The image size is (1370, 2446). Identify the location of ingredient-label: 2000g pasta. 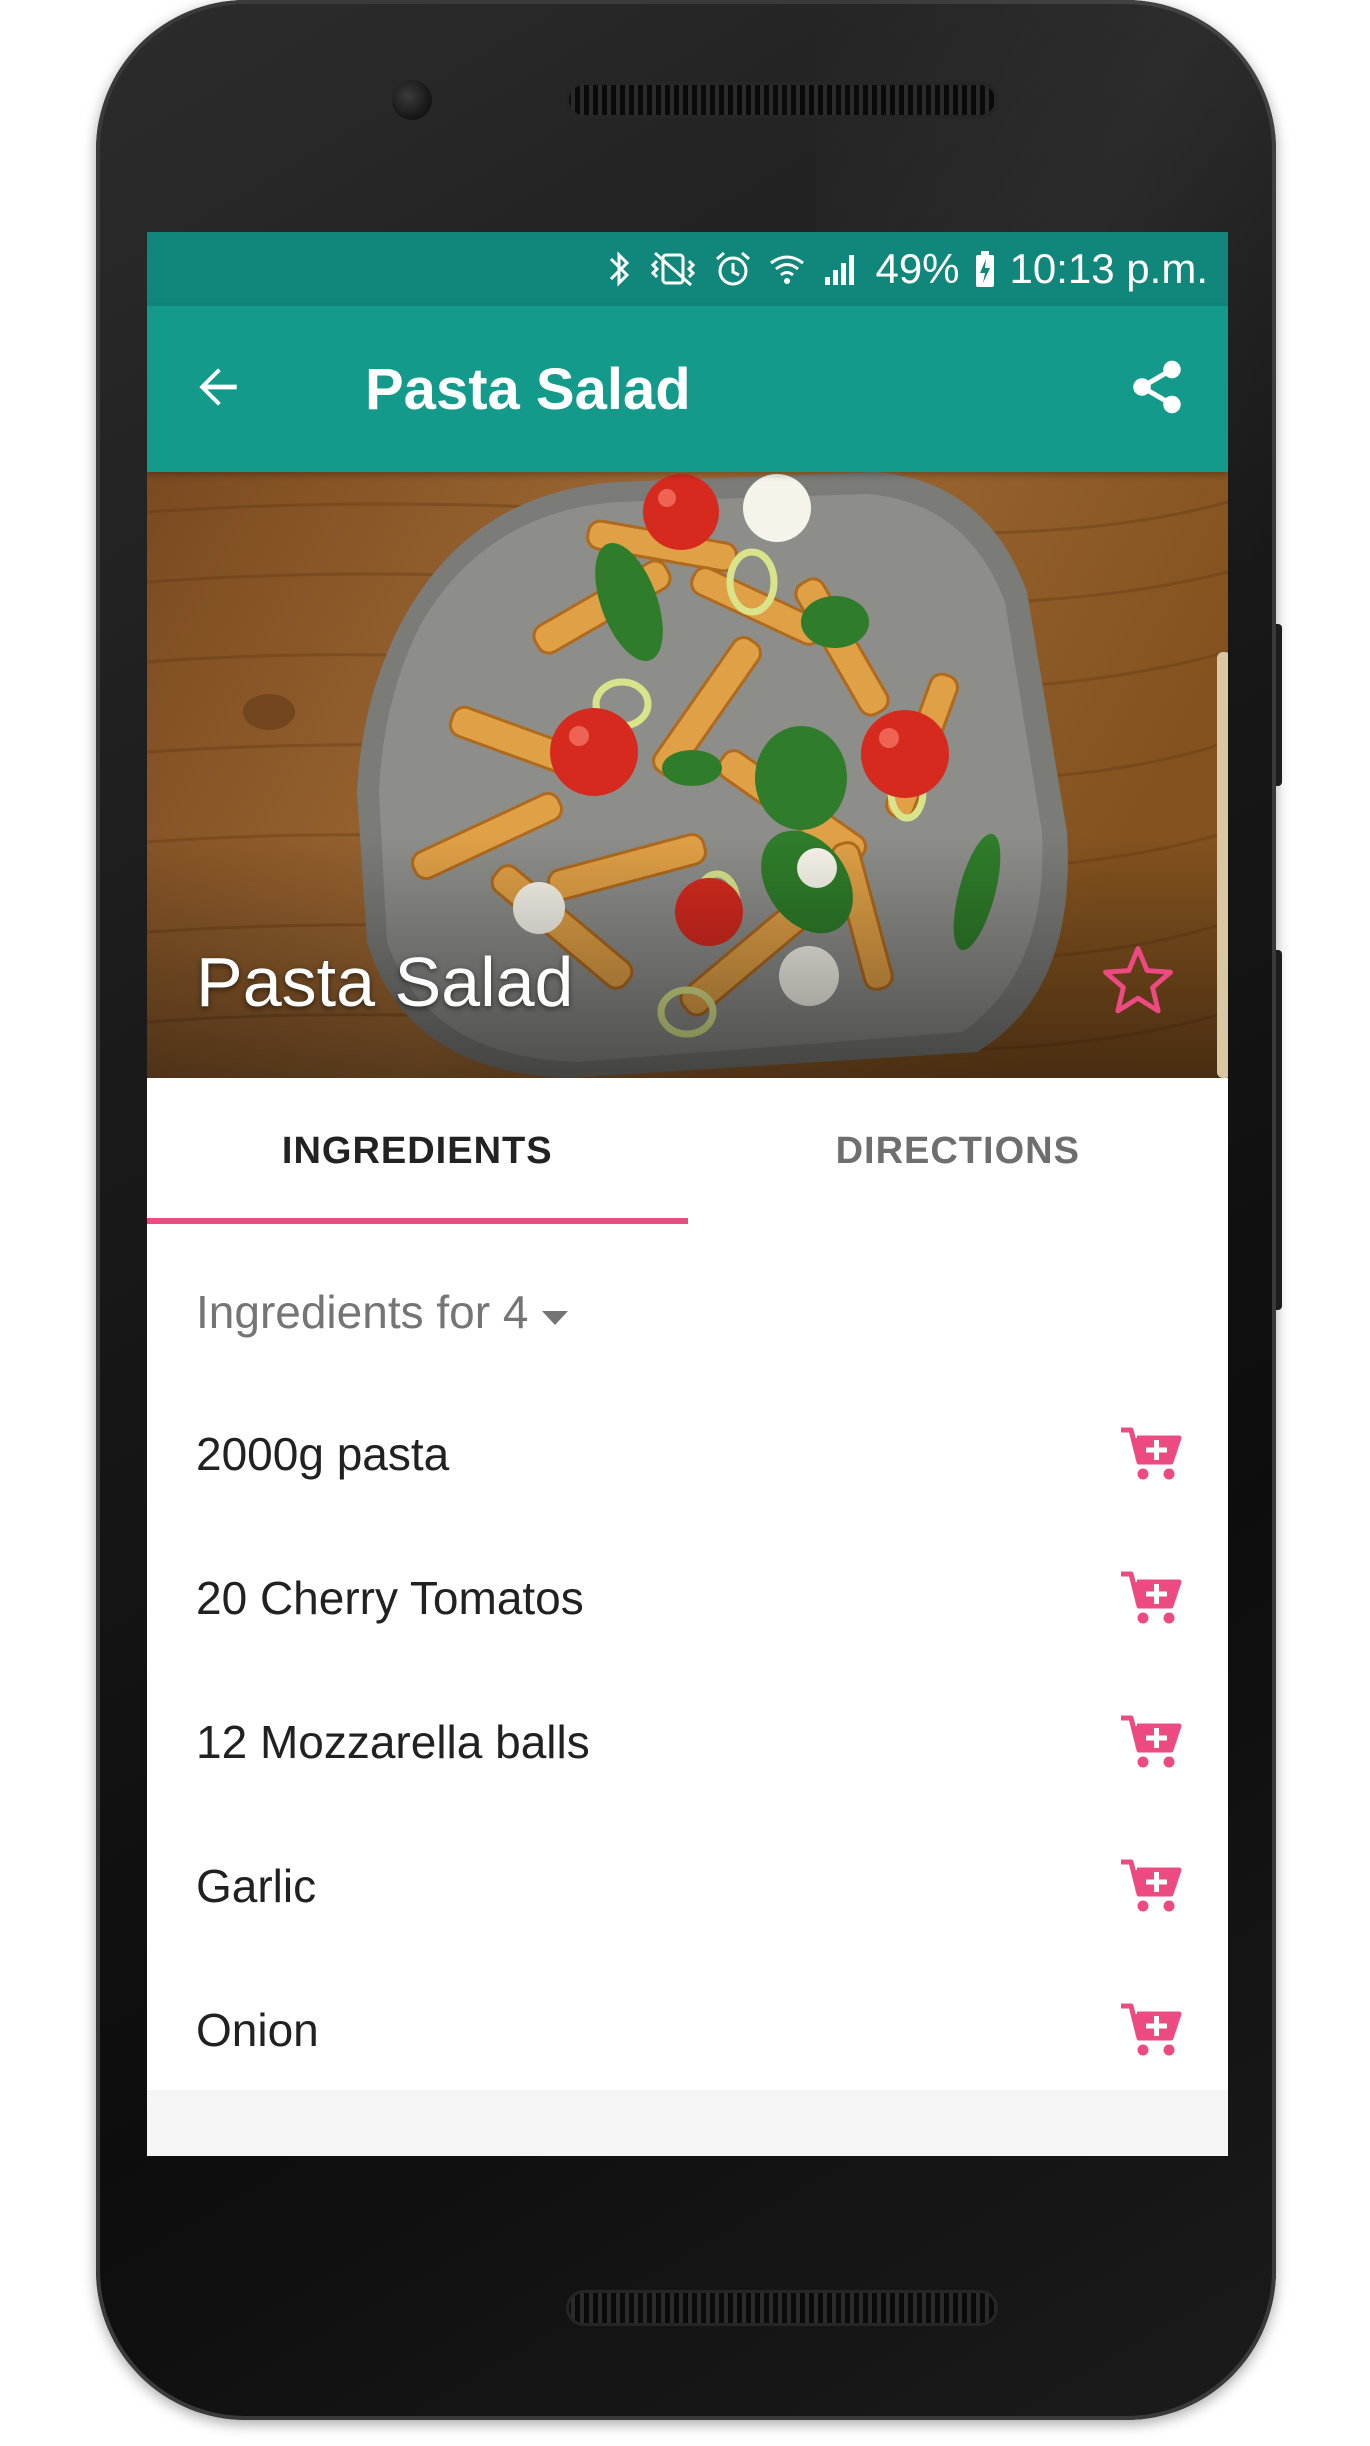
(323, 1454).